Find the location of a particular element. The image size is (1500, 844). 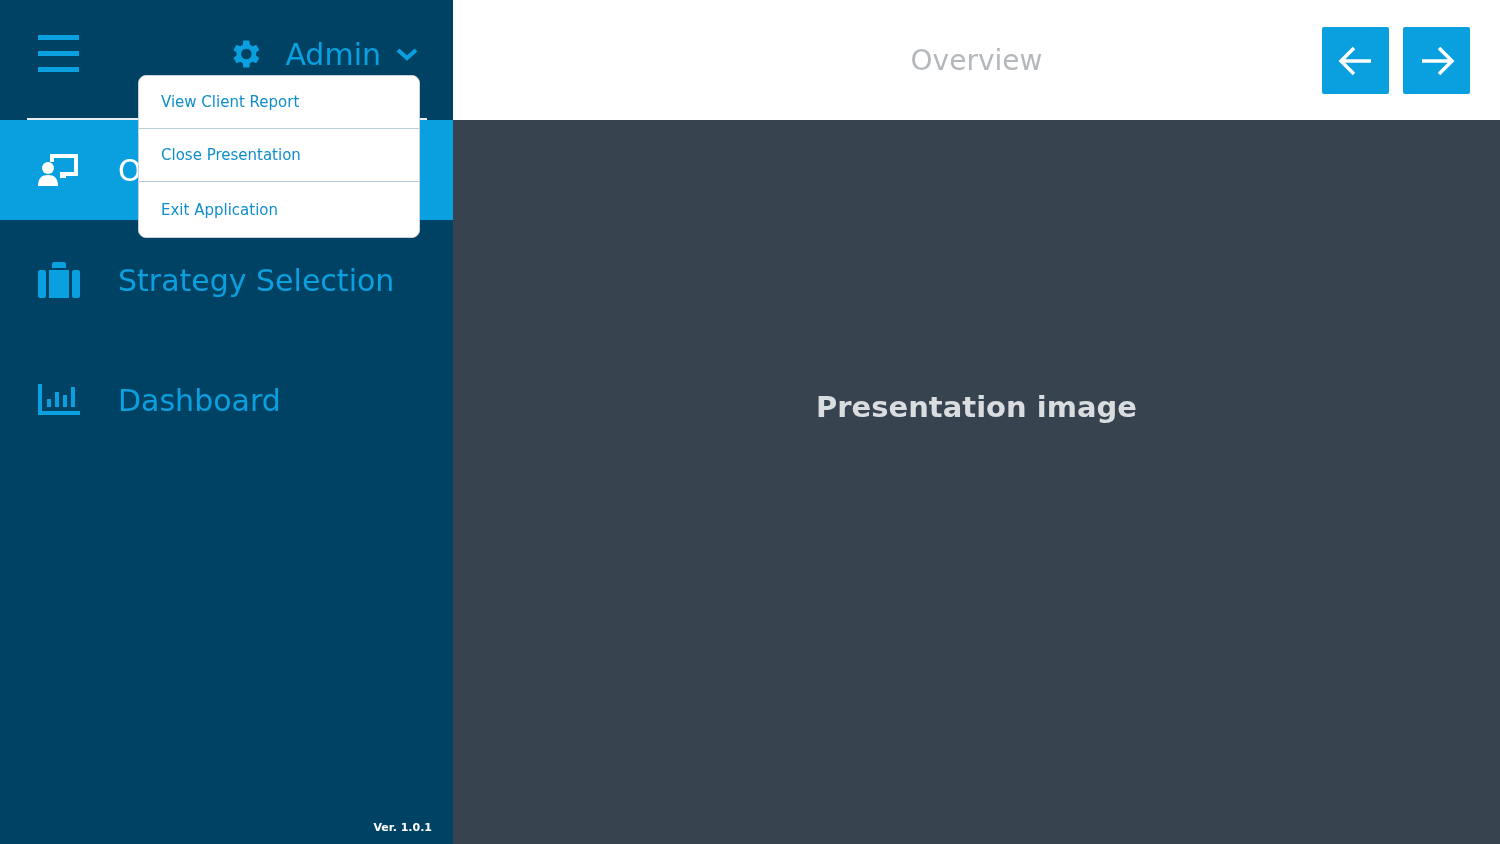

forward-button is located at coordinates (1436, 60).